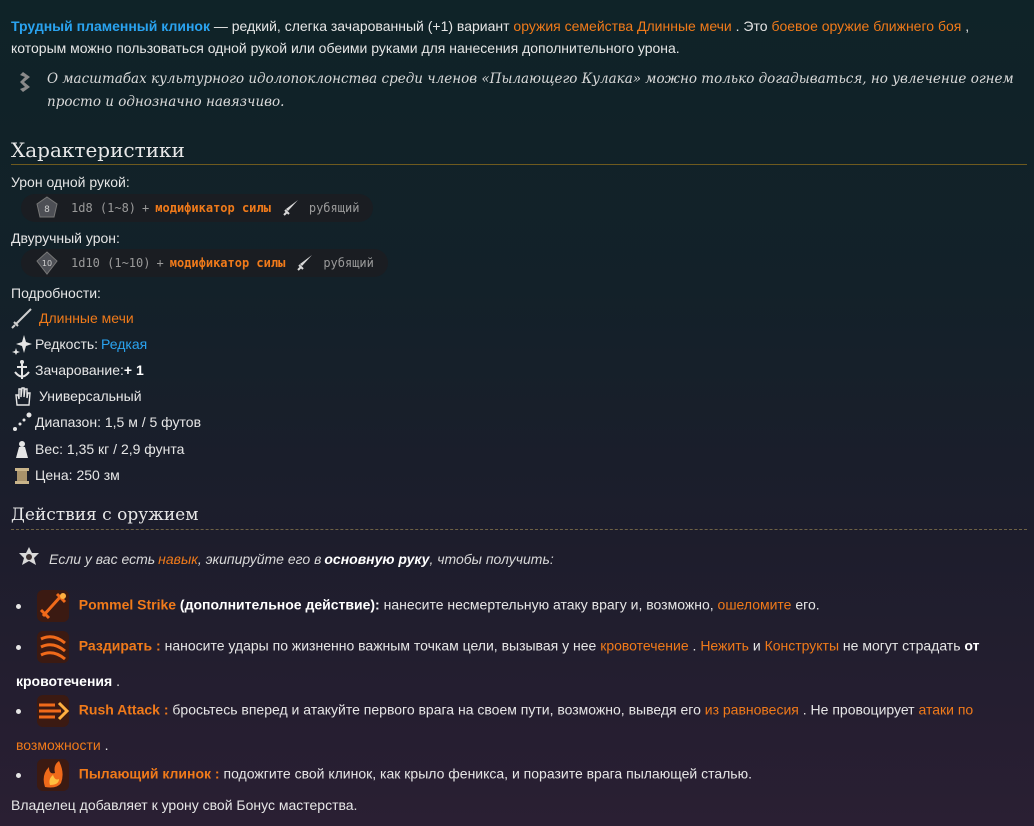 The height and width of the screenshot is (826, 1034). I want to click on link-melee-weapon: боевое оружие ближнего боя, so click(866, 26).